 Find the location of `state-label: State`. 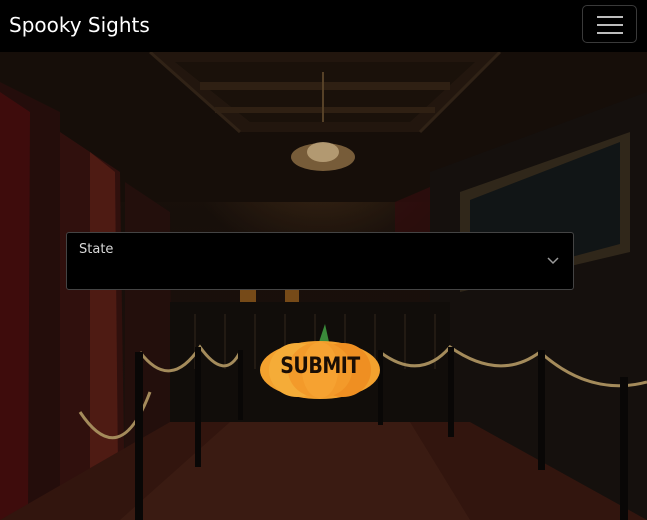

state-label: State is located at coordinates (96, 249).